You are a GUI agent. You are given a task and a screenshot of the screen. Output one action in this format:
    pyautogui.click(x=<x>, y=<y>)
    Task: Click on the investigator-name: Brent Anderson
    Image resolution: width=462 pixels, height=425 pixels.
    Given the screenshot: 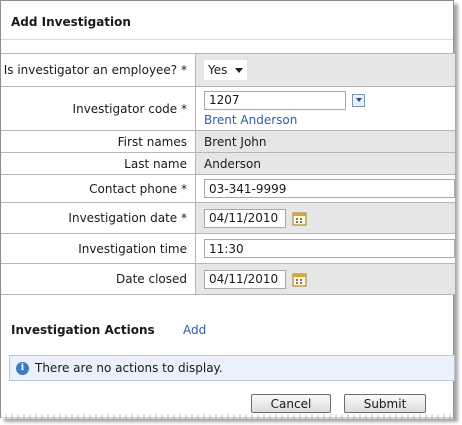 What is the action you would take?
    pyautogui.click(x=251, y=119)
    